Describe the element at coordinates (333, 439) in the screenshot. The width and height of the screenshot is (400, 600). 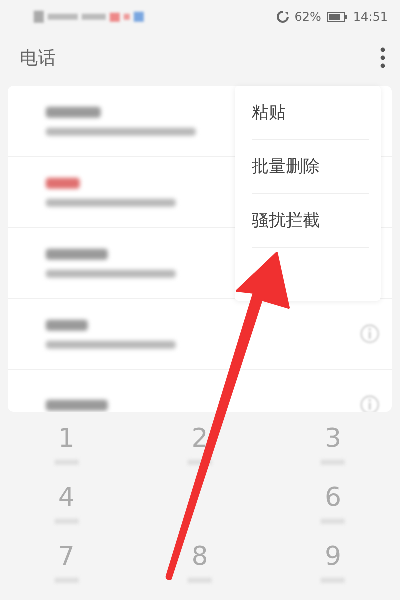
I see `keypad-digit: 3` at that location.